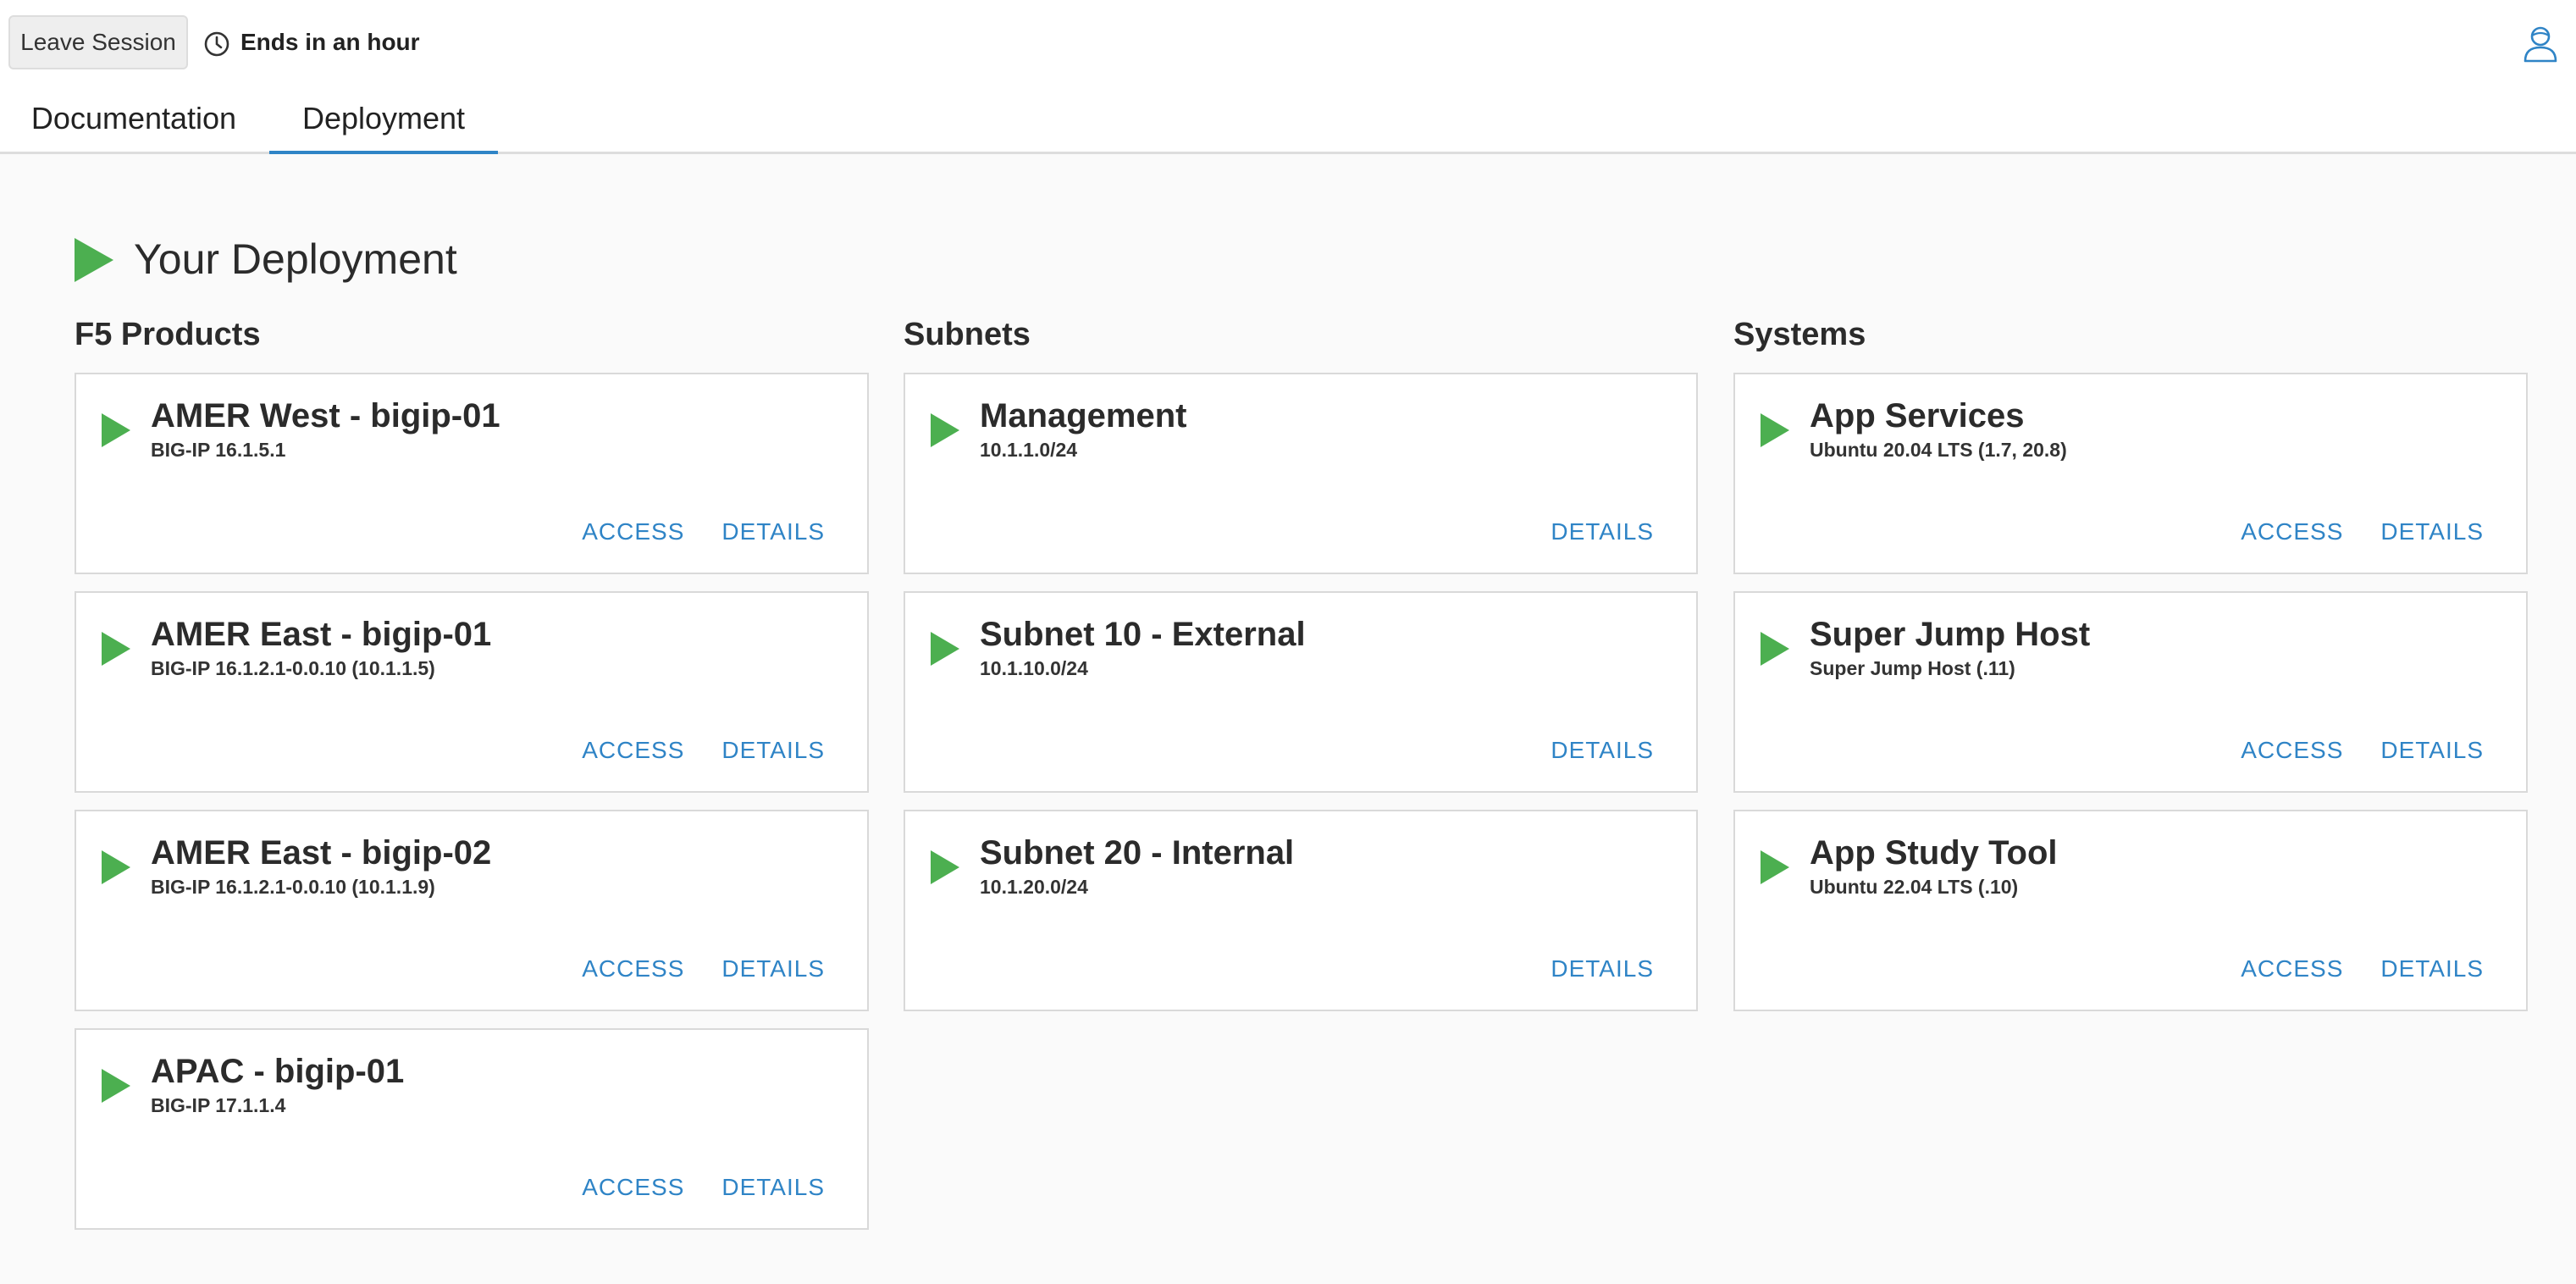 The height and width of the screenshot is (1284, 2576). I want to click on tab-deployment: Deployment, so click(383, 119).